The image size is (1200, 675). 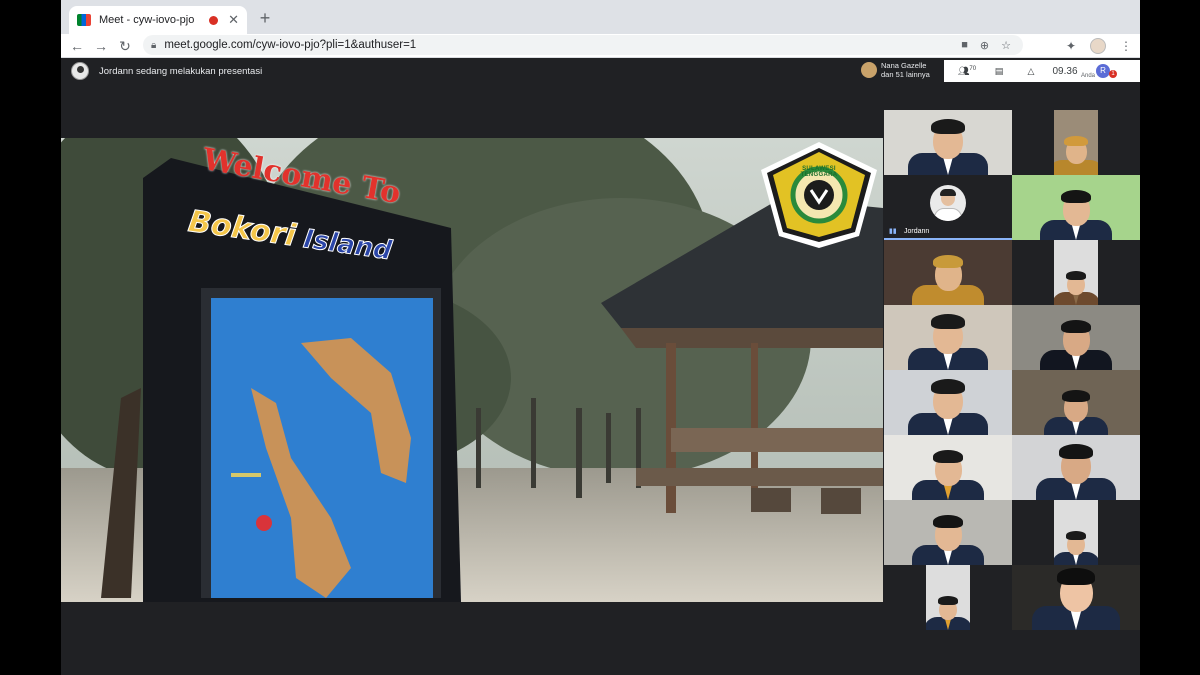 I want to click on joined-avatar, so click(x=869, y=70).